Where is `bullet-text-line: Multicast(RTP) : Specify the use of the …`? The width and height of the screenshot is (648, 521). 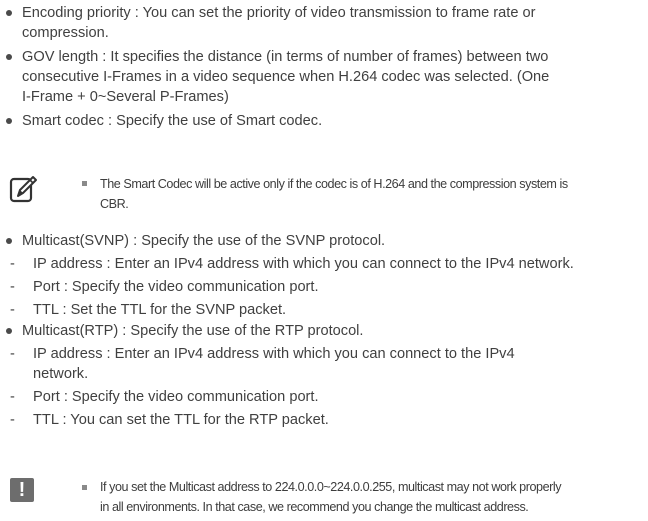 bullet-text-line: Multicast(RTP) : Specify the use of the … is located at coordinates (193, 331).